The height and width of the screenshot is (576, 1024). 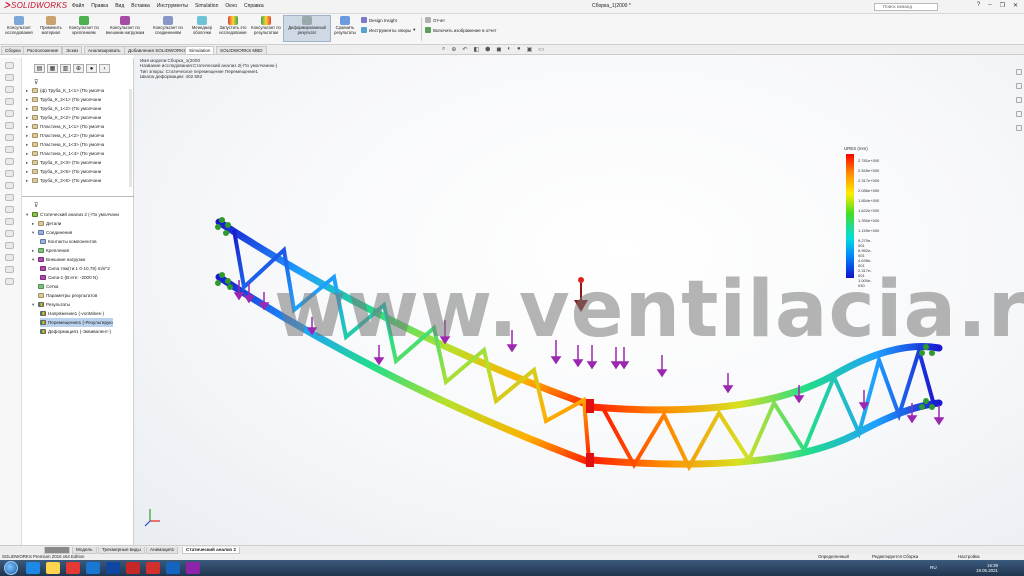 I want to click on solidworks-taskbar-icon, so click(x=133, y=568).